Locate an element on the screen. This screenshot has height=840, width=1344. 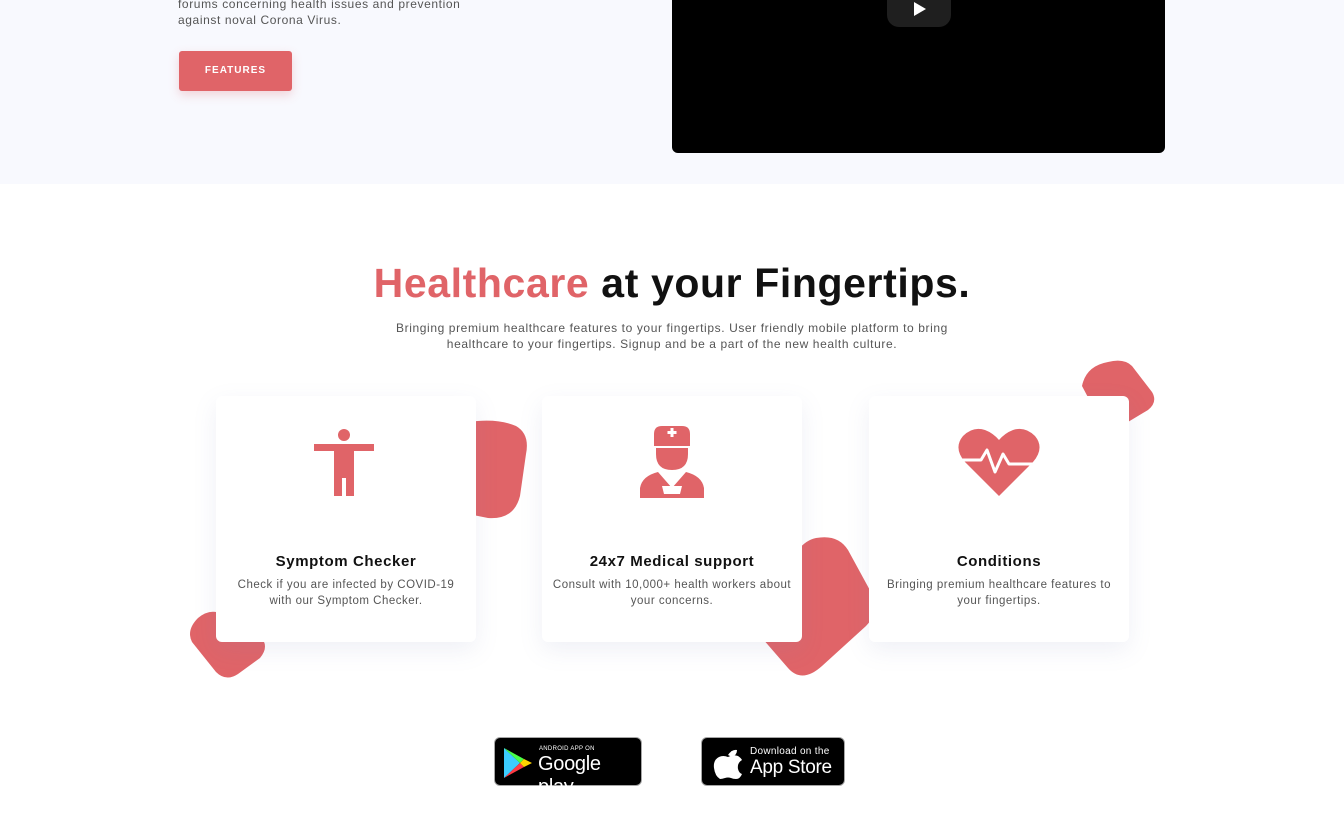
google-play-caption: ANDROID APP ON is located at coordinates (567, 749).